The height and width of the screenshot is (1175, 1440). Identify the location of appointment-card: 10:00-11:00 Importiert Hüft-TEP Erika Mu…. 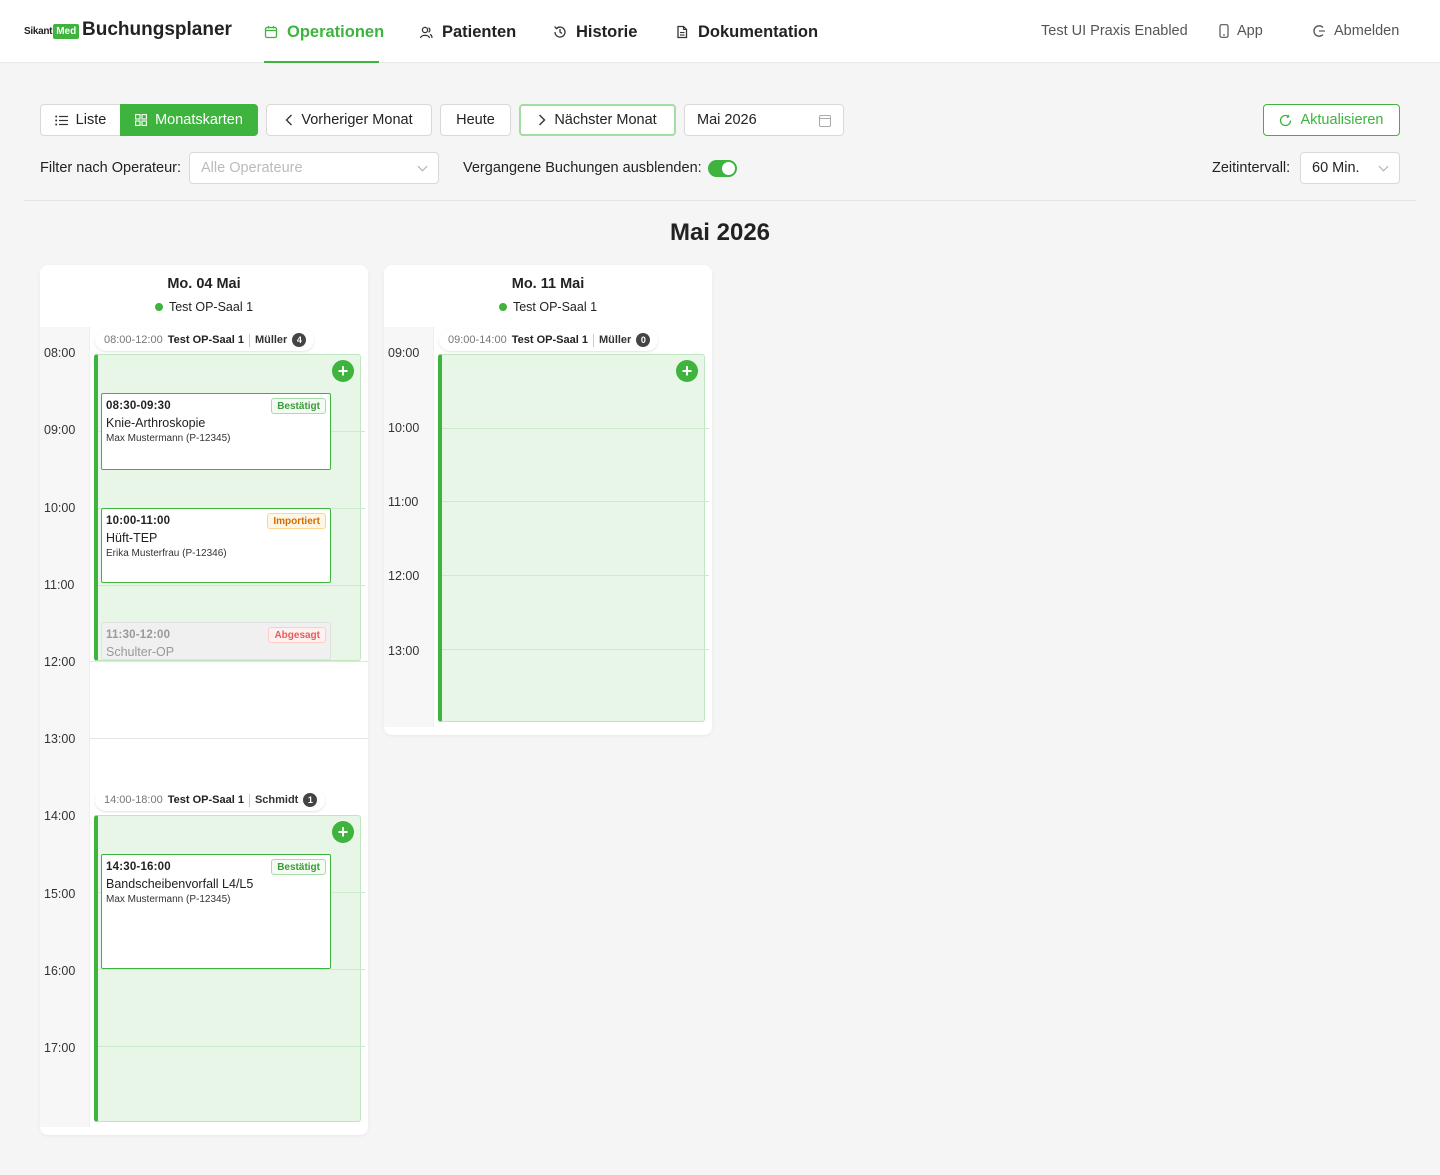
(216, 545).